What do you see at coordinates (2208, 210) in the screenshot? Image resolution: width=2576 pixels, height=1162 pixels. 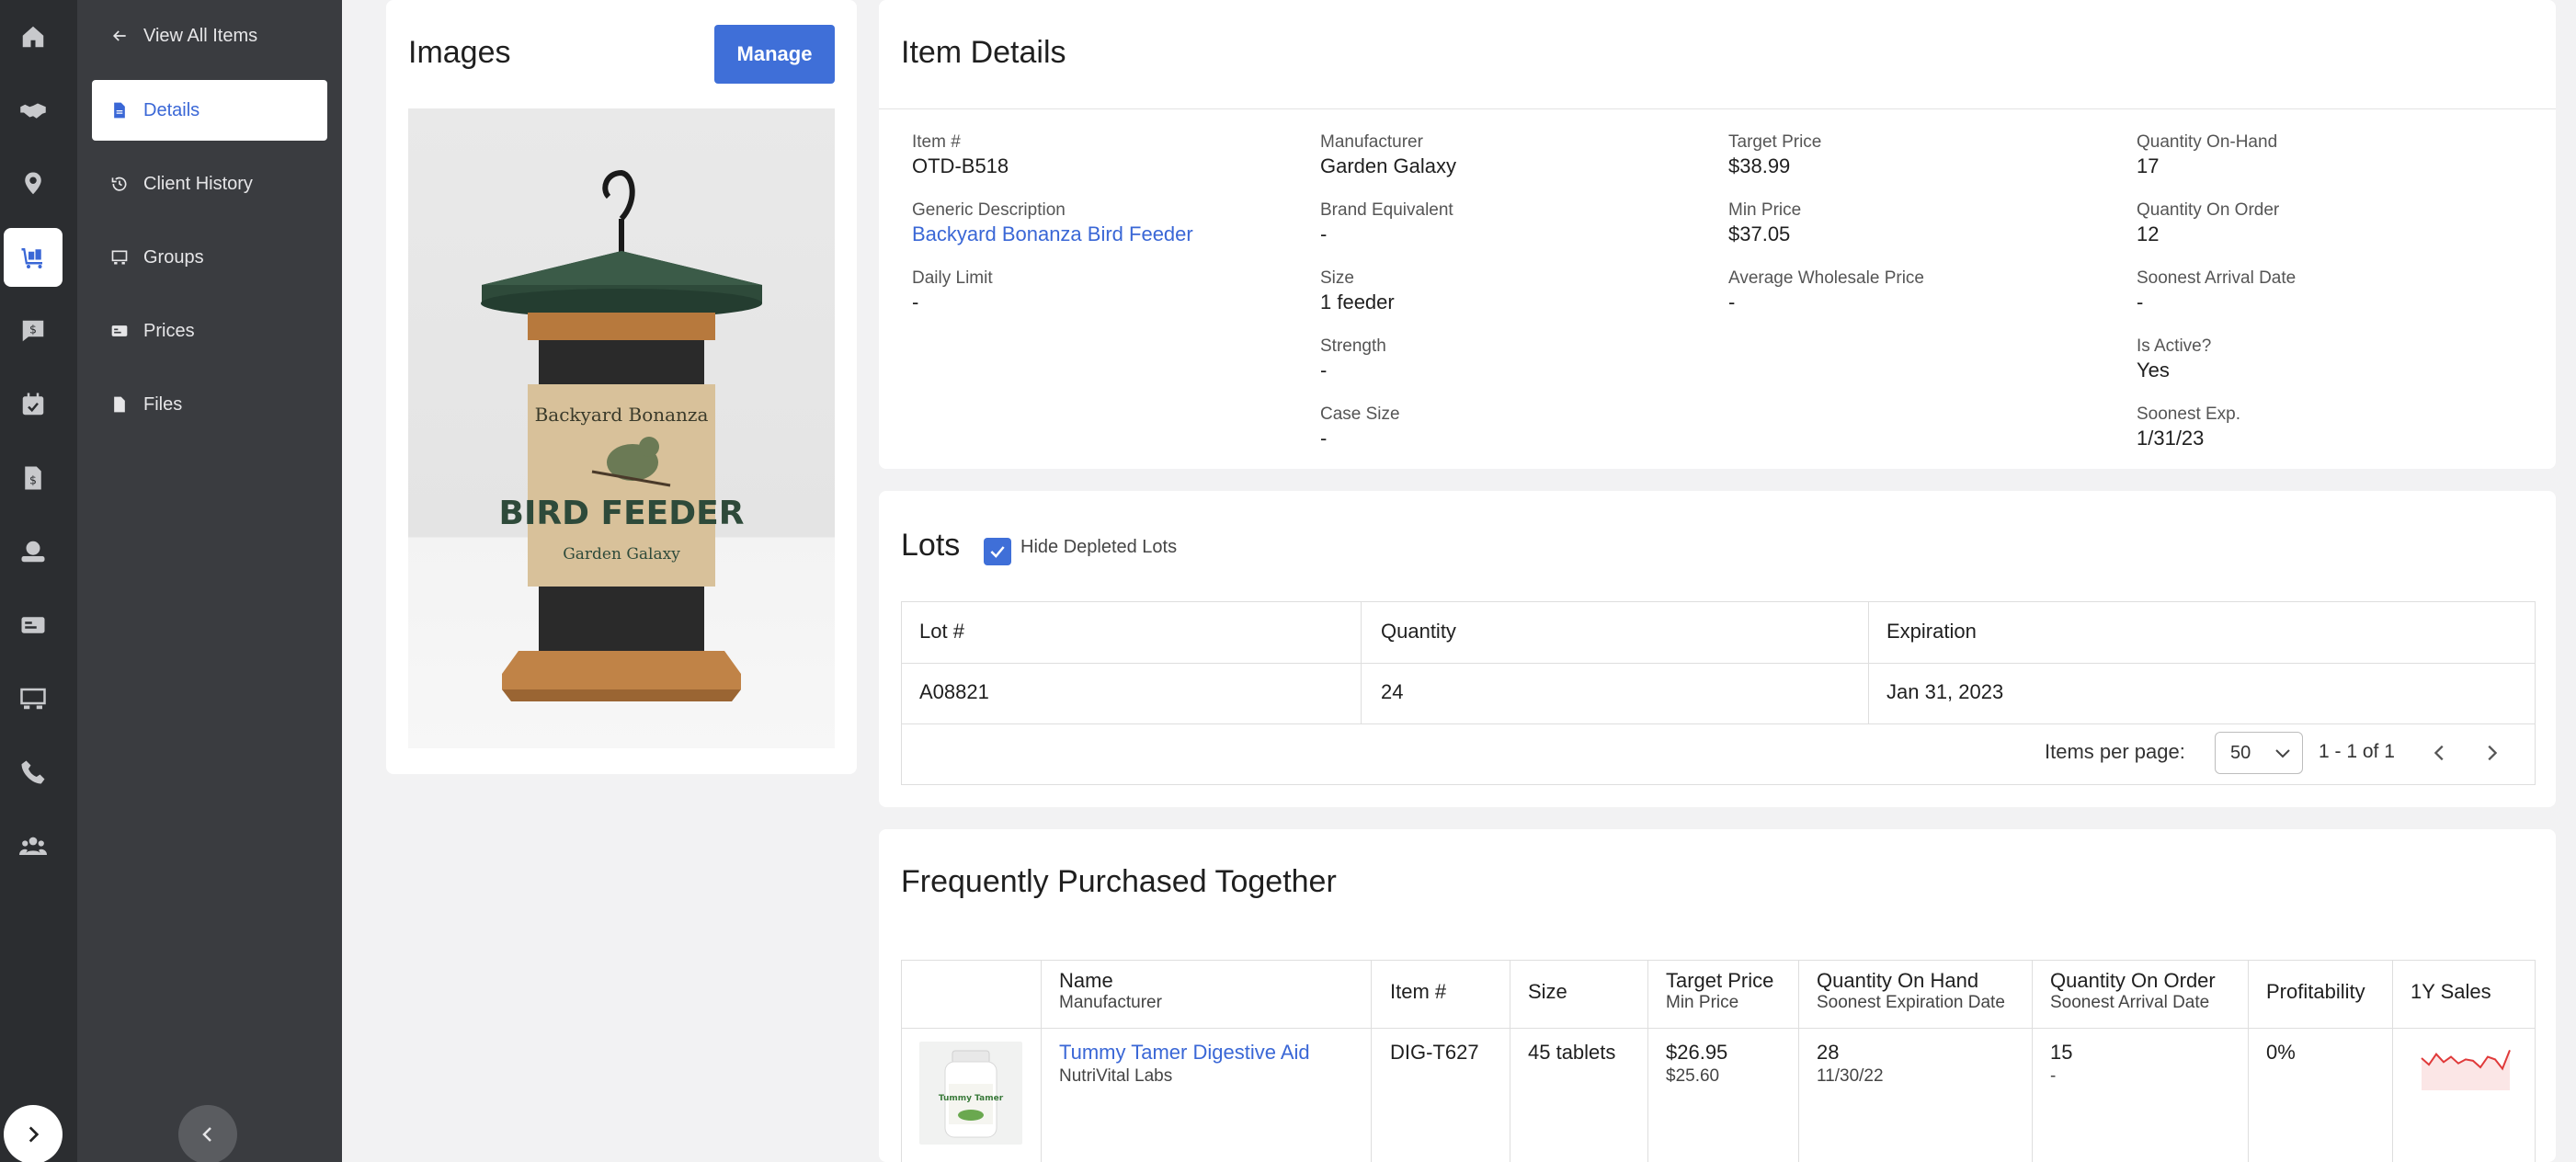 I see `quantity-on-order-label: Quantity On Order` at bounding box center [2208, 210].